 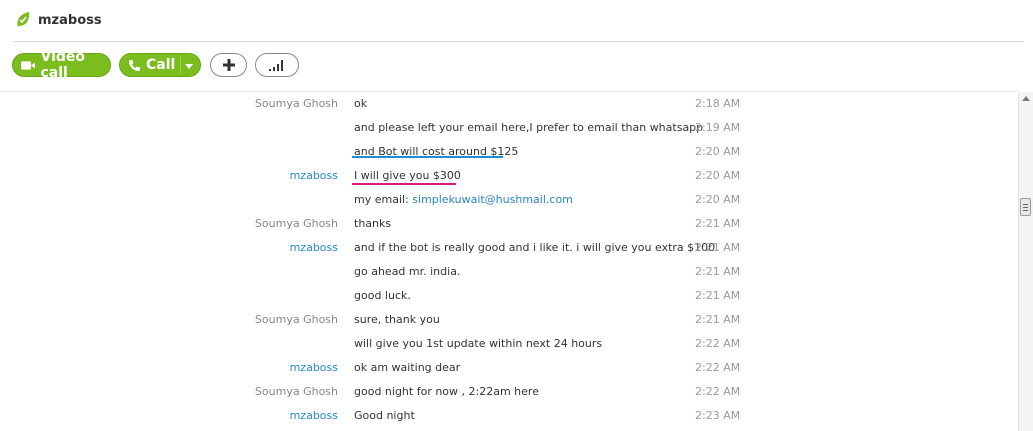 I want to click on message-time: 2:18 AM, so click(x=718, y=103).